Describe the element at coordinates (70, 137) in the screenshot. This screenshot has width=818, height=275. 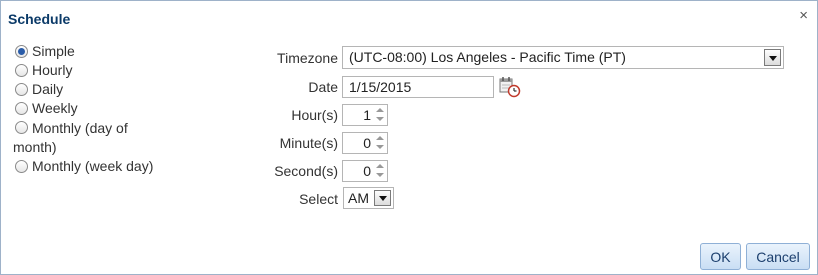
I see `radio-label-monthly-day: Monthly (day of month)` at that location.